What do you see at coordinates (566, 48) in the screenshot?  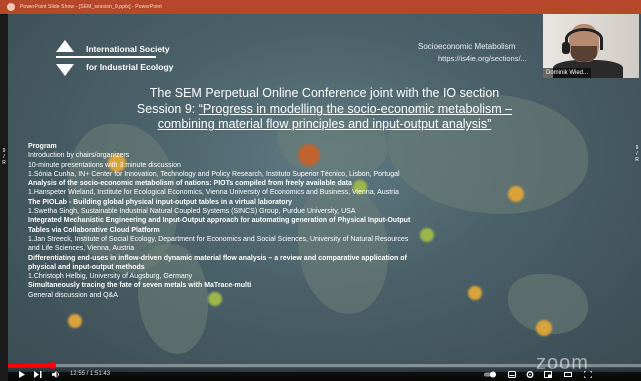 I see `headset-earcup-icon` at bounding box center [566, 48].